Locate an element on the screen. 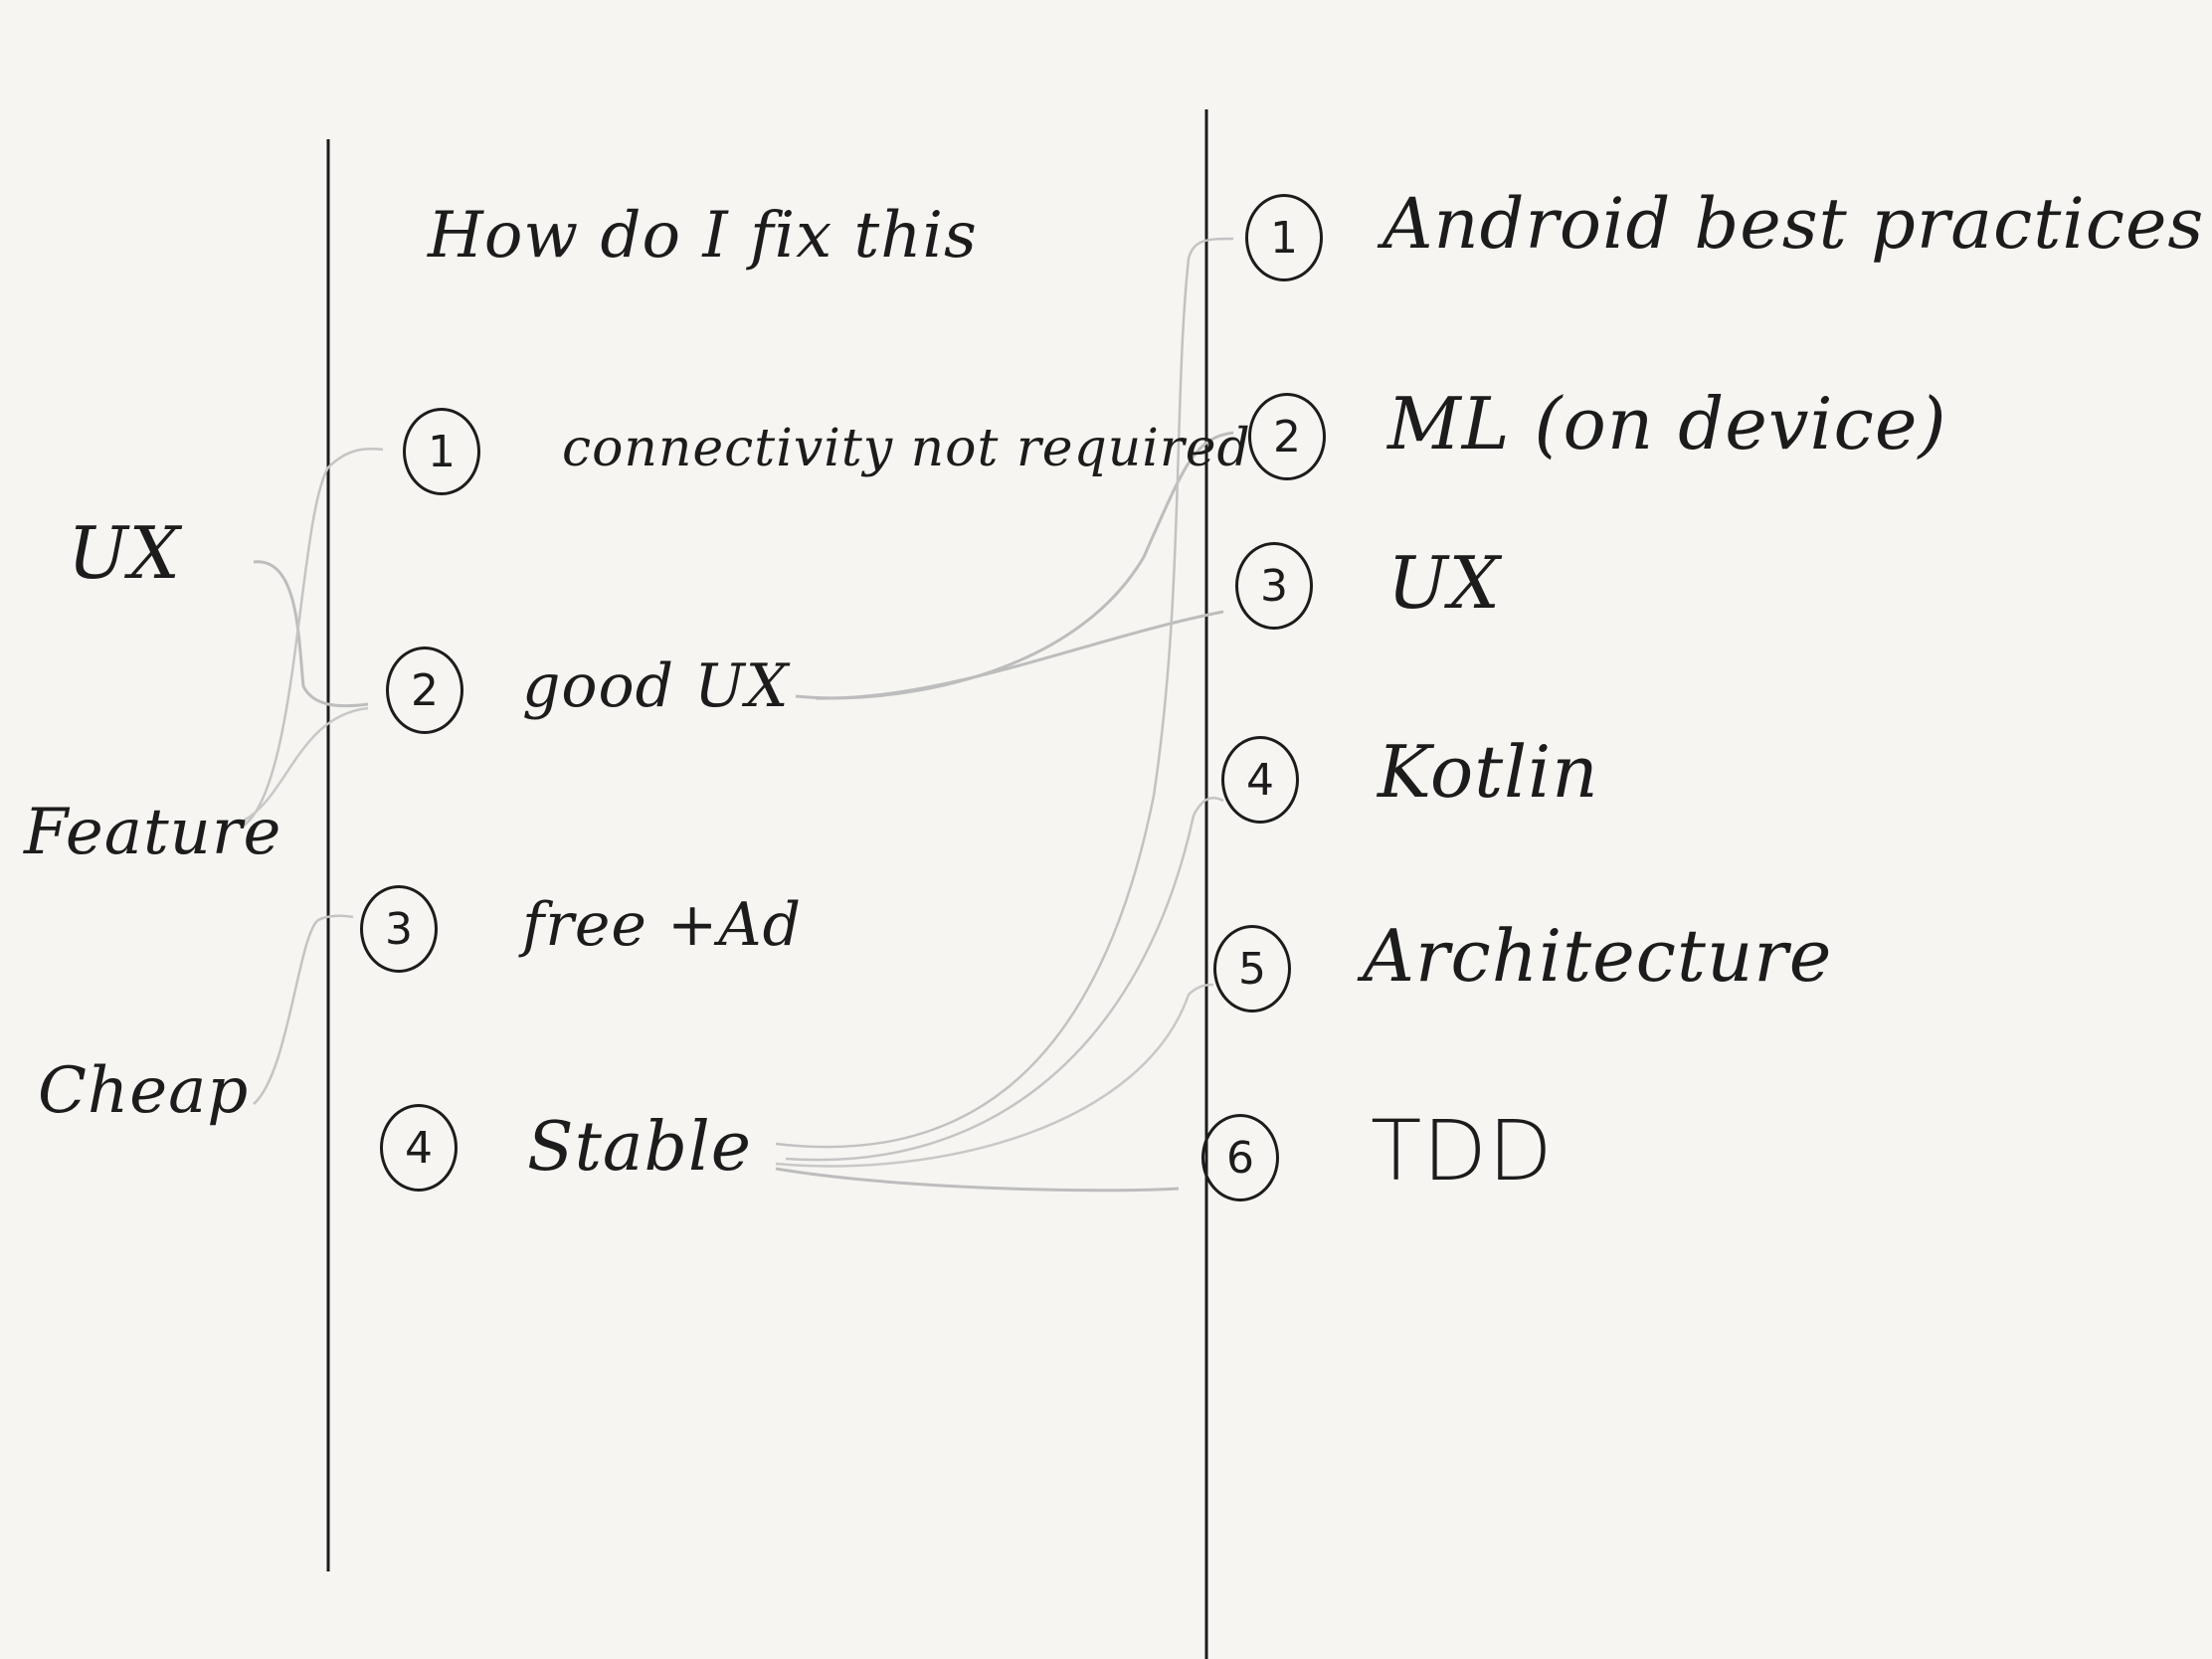 The image size is (2212, 1659). category-ux: UX is located at coordinates (124, 553).